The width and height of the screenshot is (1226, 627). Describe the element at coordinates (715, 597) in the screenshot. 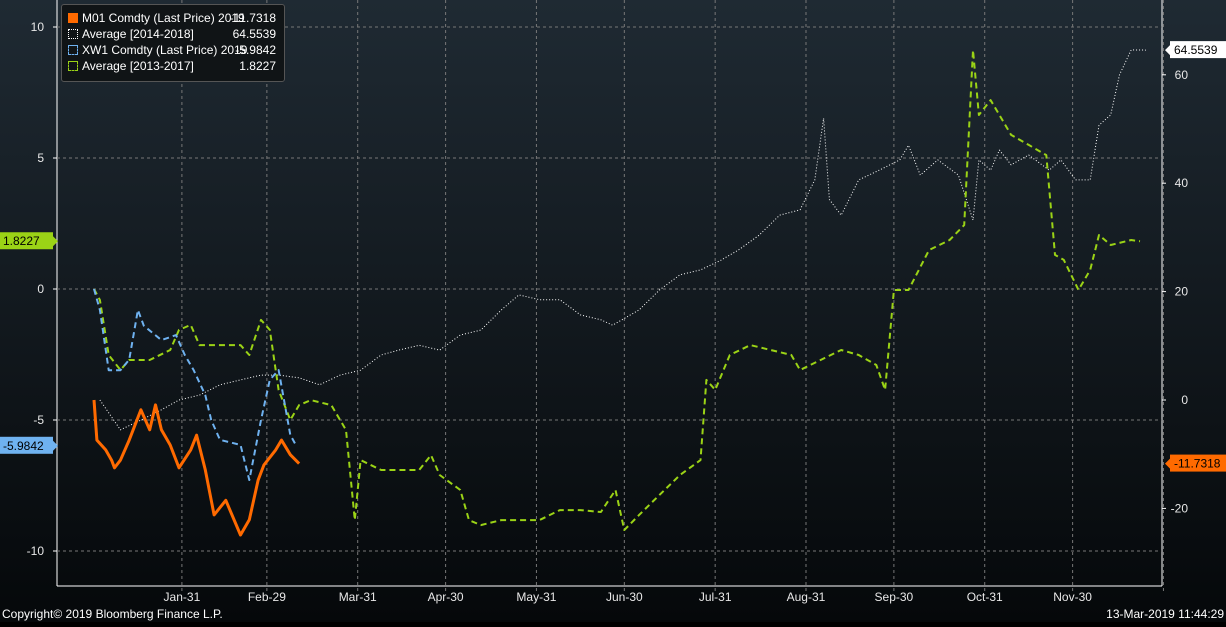

I see `x-tick-label: Jul-31` at that location.